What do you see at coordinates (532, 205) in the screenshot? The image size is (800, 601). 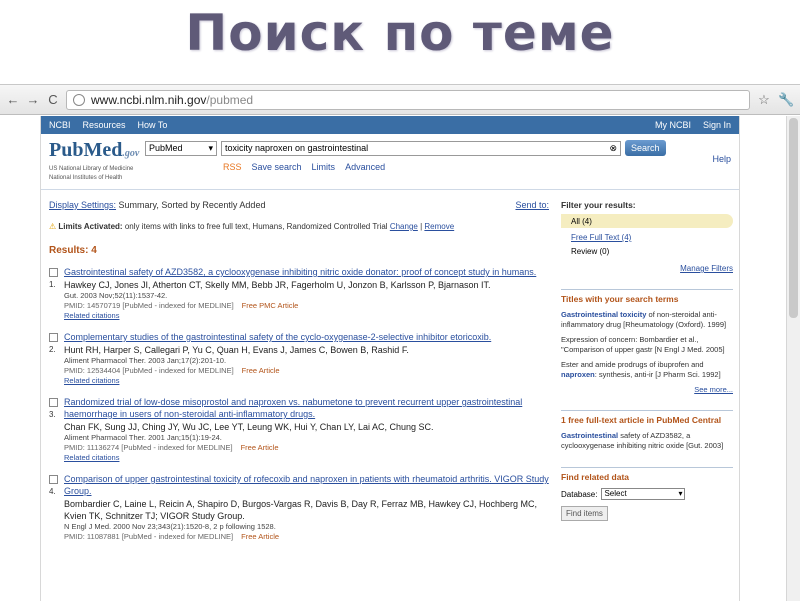 I see `send-to-link: Send to:` at bounding box center [532, 205].